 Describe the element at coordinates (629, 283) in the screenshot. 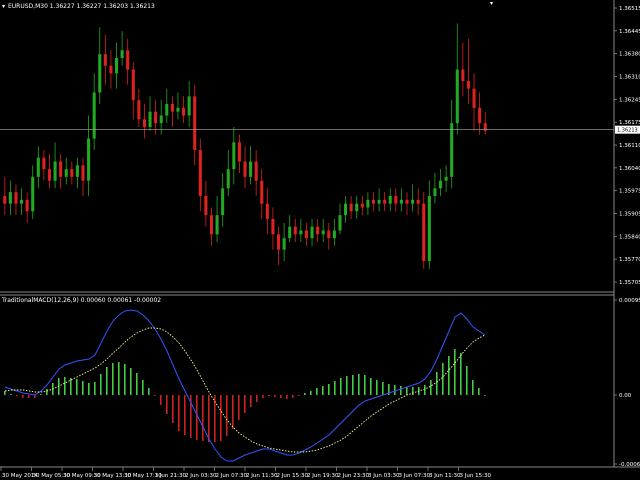

I see `price-tick-label: 1.35705` at that location.